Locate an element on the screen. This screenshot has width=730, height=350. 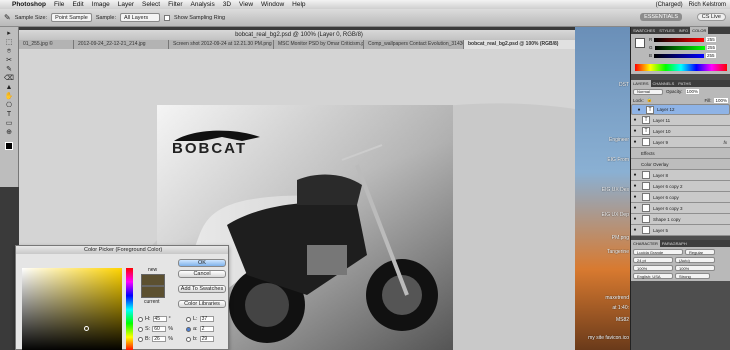
hue-input: 45 is located at coordinates (159, 319).